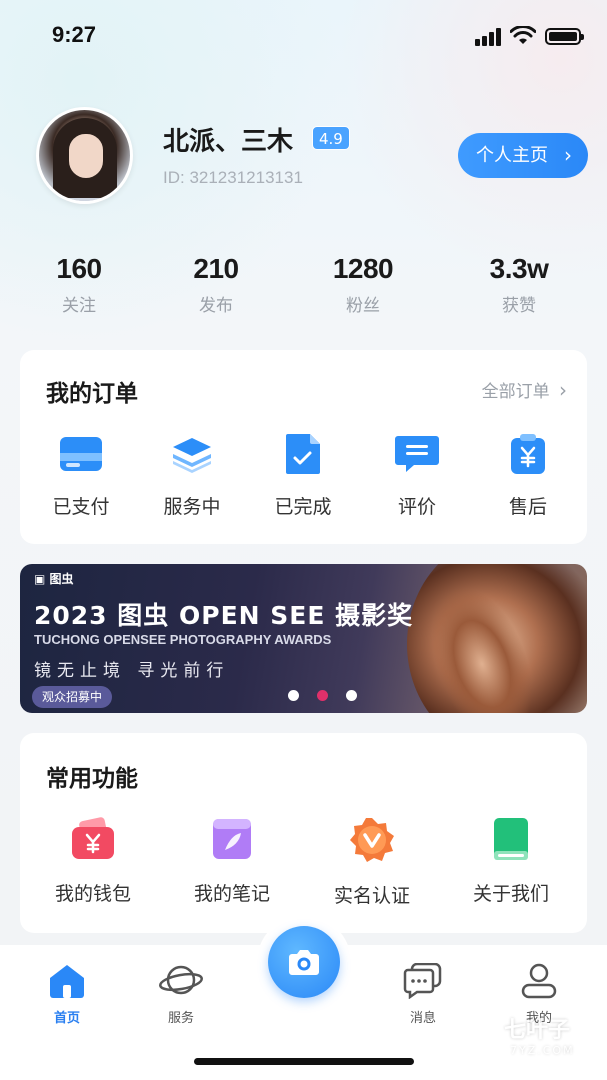 The width and height of the screenshot is (607, 1080). Describe the element at coordinates (542, 1050) in the screenshot. I see `watermark-sub: 7YZ.COM` at that location.